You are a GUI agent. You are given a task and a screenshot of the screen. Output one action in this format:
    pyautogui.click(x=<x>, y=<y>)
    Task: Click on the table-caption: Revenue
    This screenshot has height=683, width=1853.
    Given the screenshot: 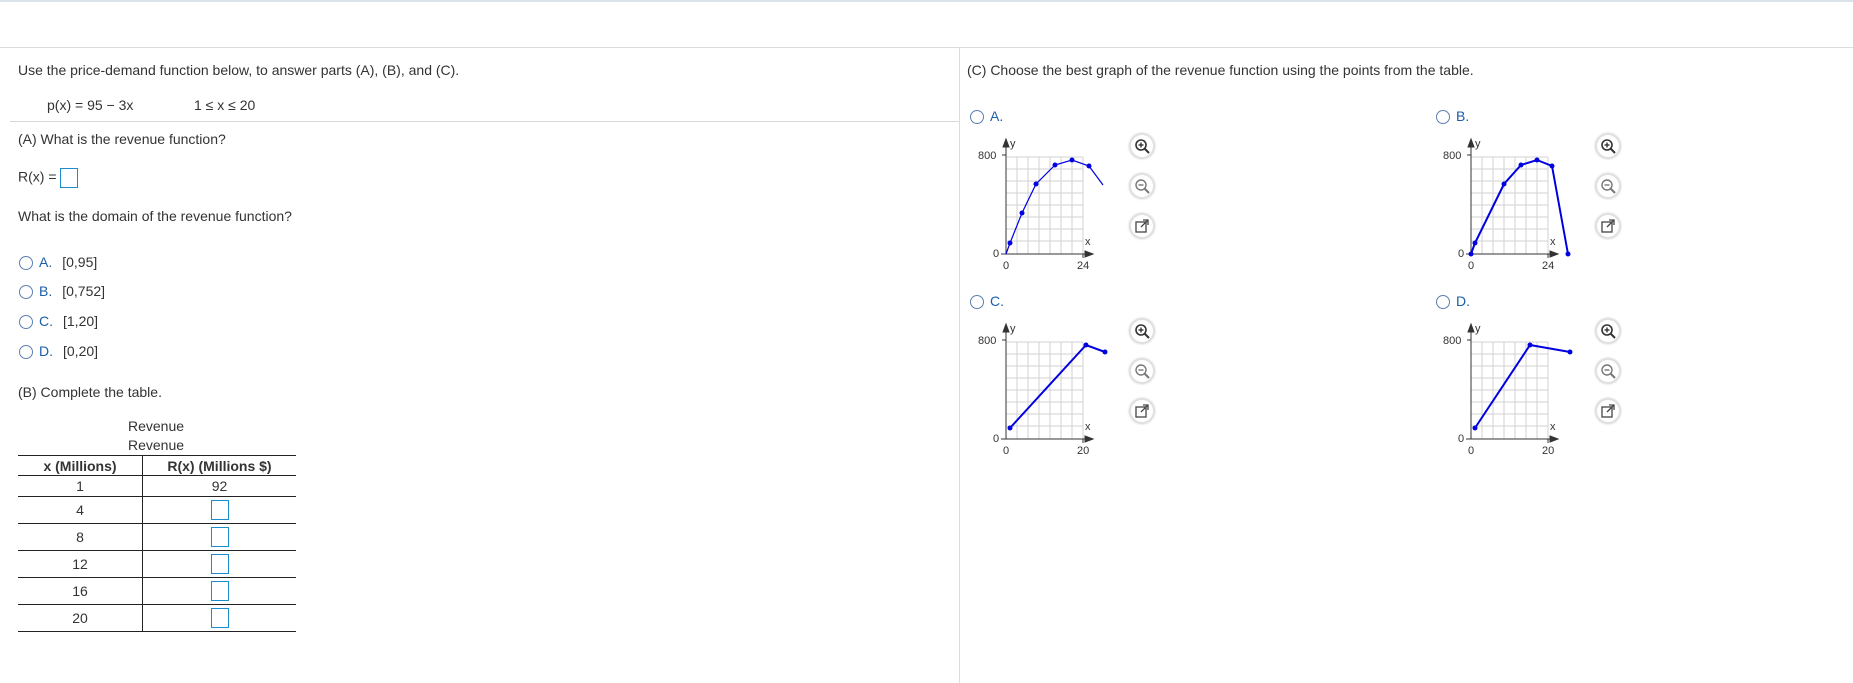 What is the action you would take?
    pyautogui.click(x=156, y=426)
    